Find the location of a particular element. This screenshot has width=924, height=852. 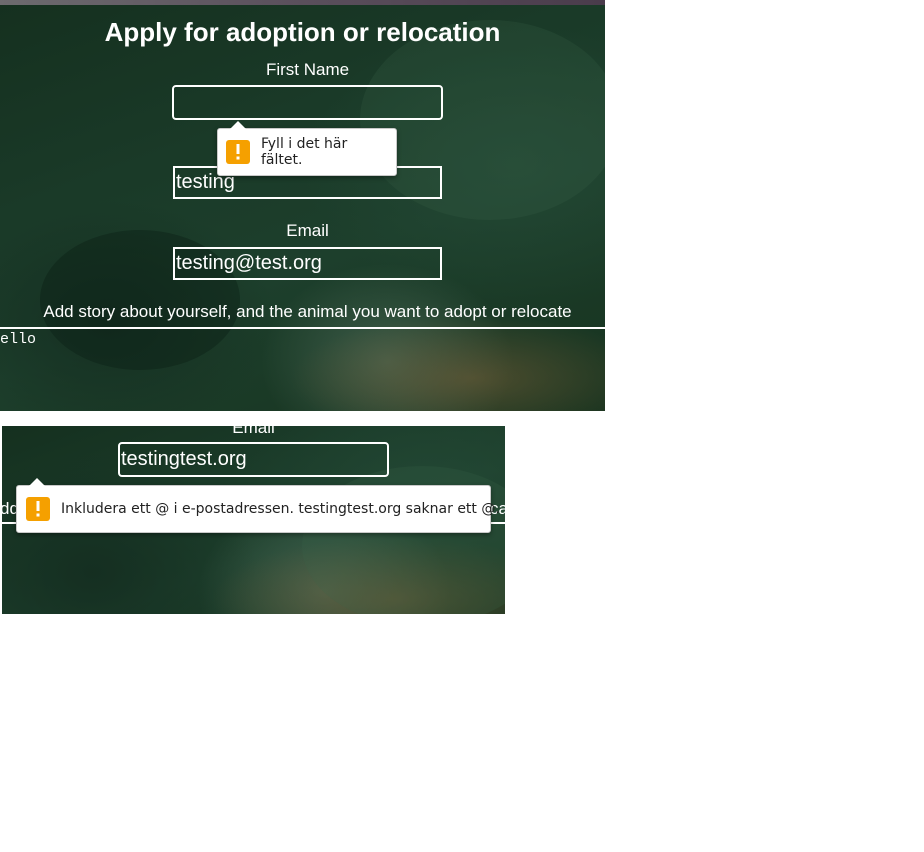

window-top-bar is located at coordinates (302, 2).